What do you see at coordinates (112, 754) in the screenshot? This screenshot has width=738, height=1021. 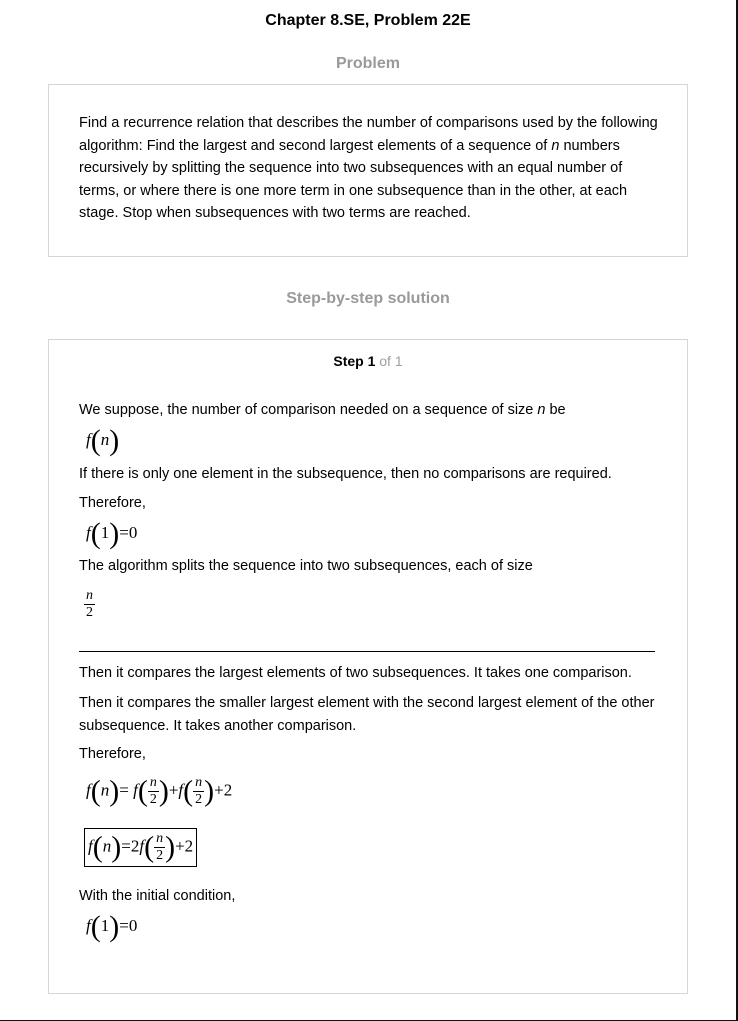 I see `solution-paragraph-7: Therefore,` at bounding box center [112, 754].